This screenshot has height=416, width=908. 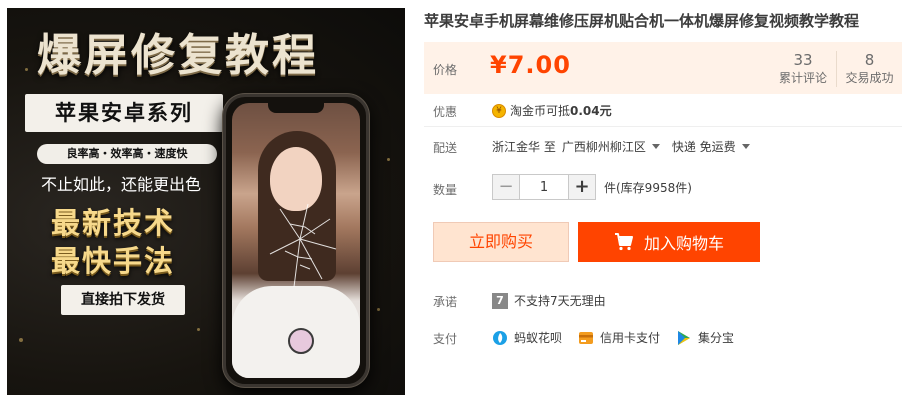 What do you see at coordinates (642, 21) in the screenshot?
I see `product-title: 苹果安卓手机屏幕维修压屏机贴合机一体机爆屏修复视频教学教程` at bounding box center [642, 21].